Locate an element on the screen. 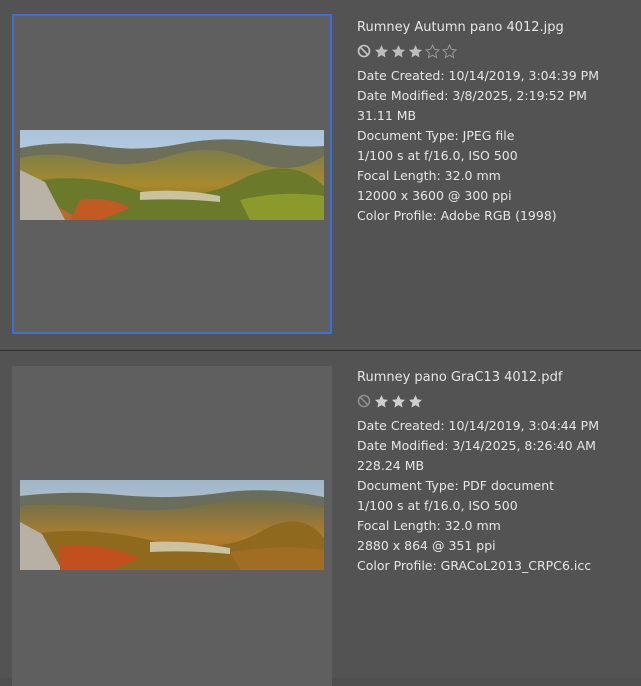 The image size is (641, 686). date-modified: Date Modified: 3/14/2025, 8:26:40 AM is located at coordinates (476, 445).